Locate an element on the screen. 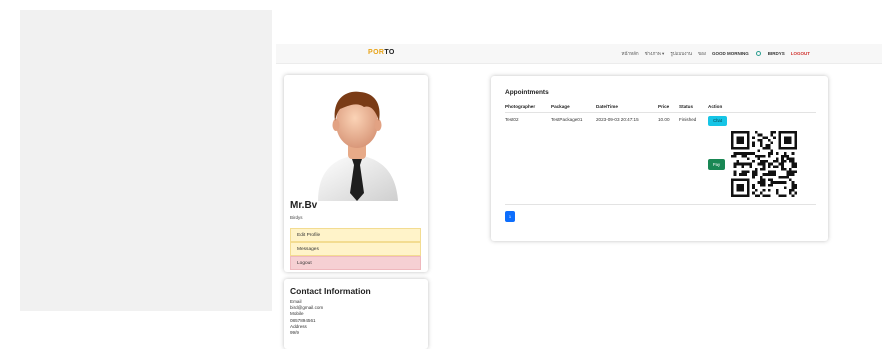  messages-button: Messages is located at coordinates (355, 249).